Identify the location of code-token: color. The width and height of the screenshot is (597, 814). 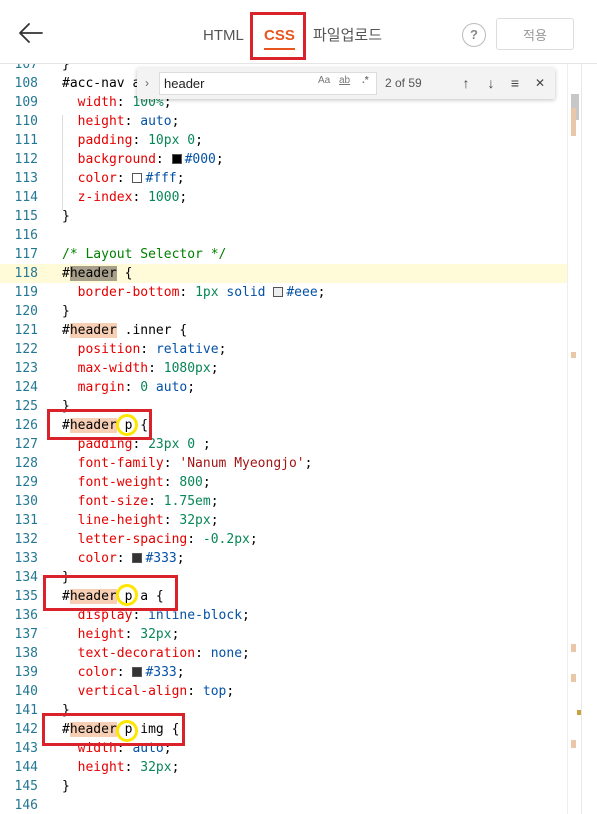
(89, 178).